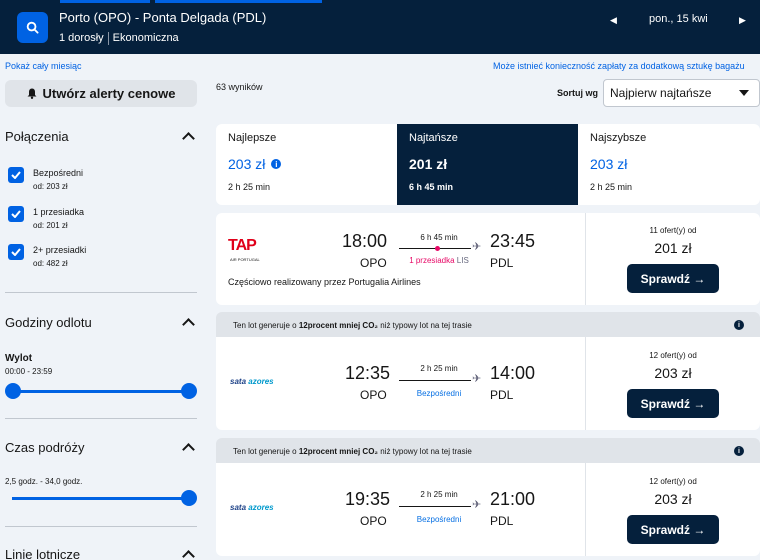 This screenshot has width=760, height=560. I want to click on arrival-time: 23:45, so click(513, 241).